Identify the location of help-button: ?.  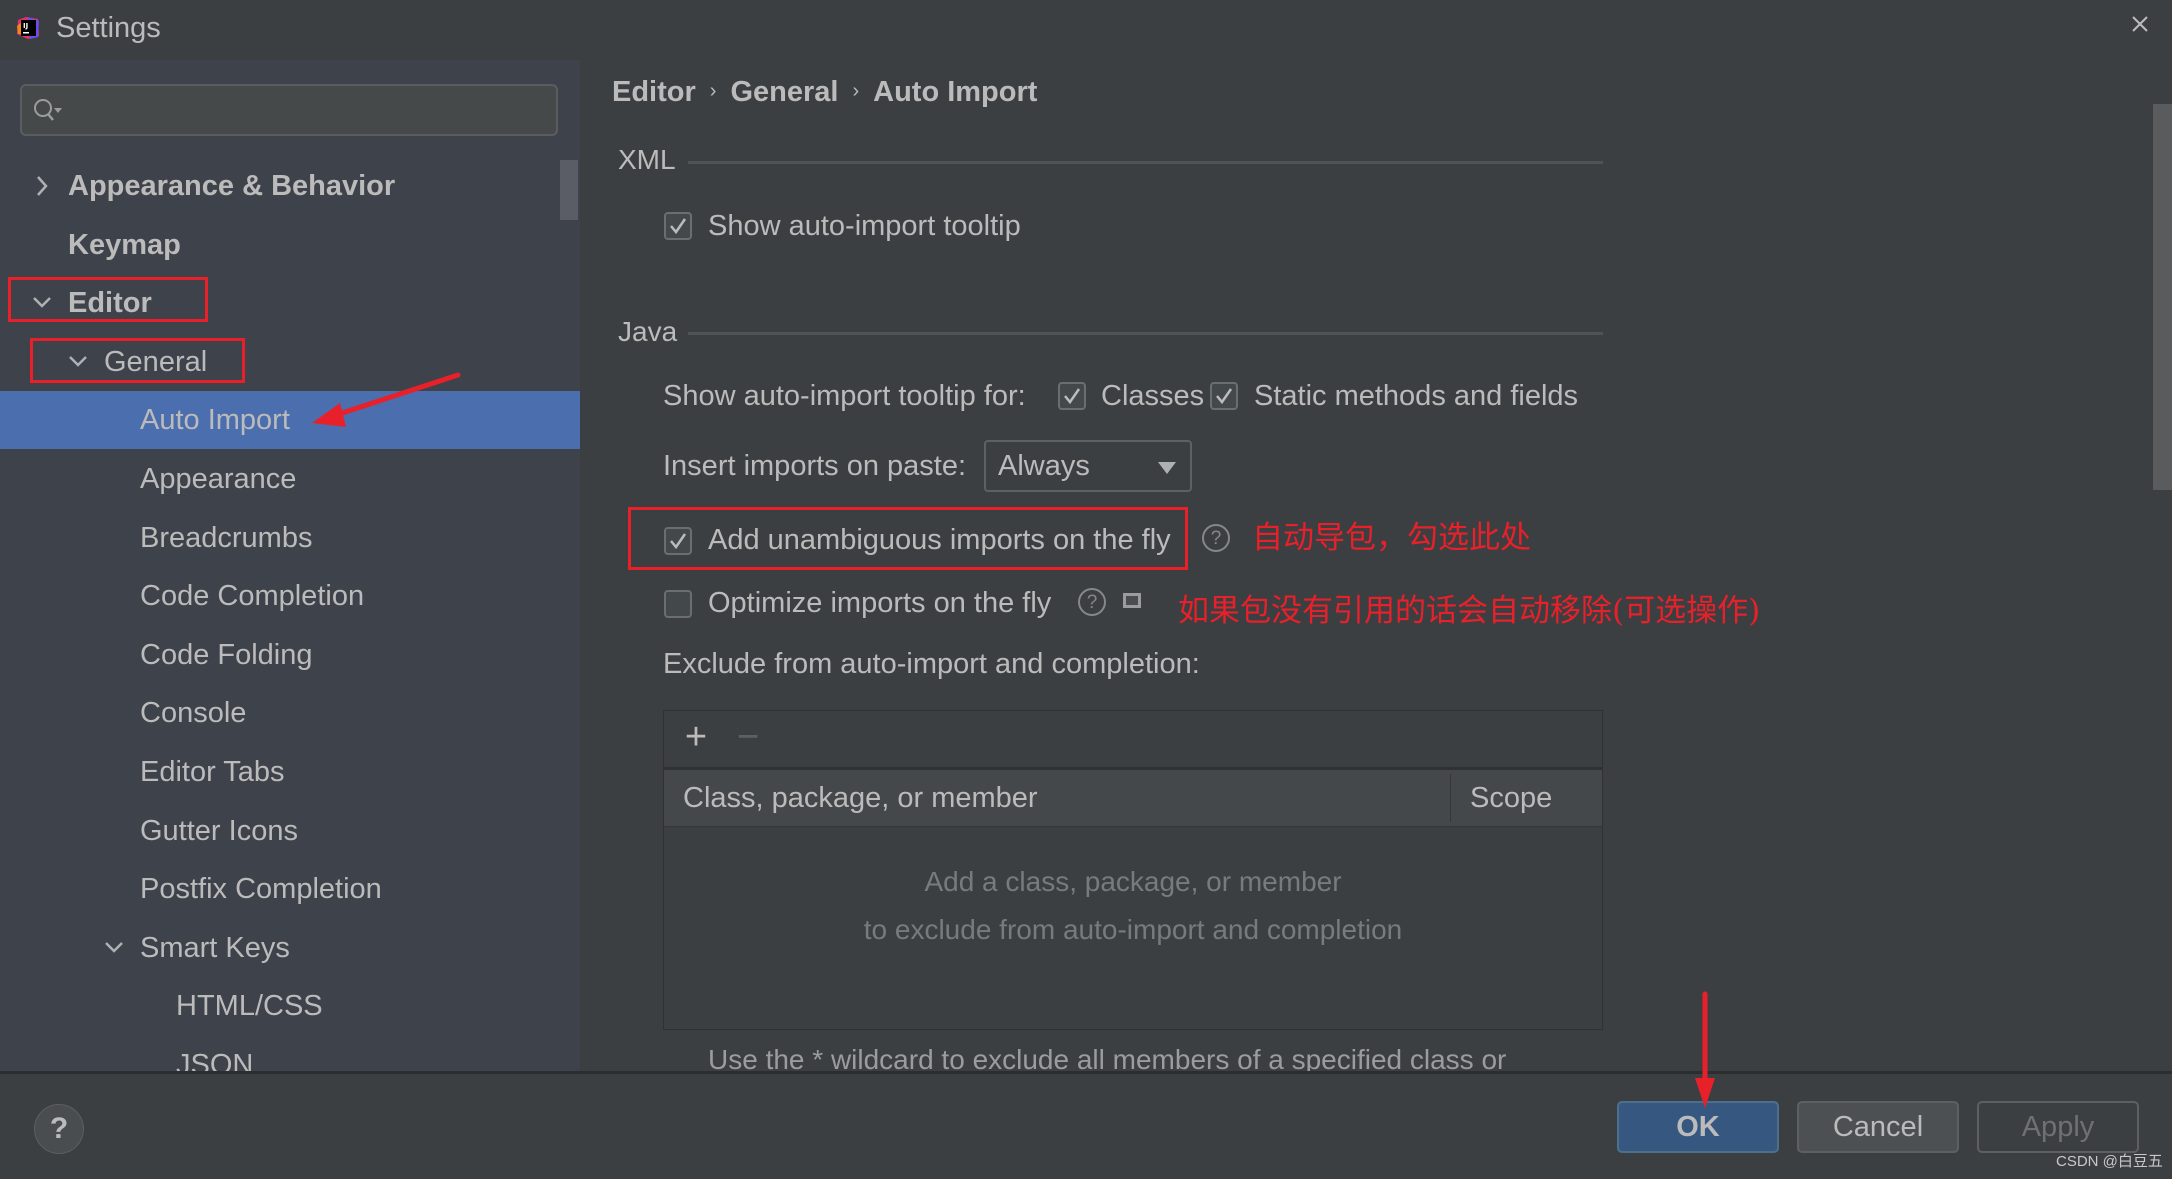
(59, 1129).